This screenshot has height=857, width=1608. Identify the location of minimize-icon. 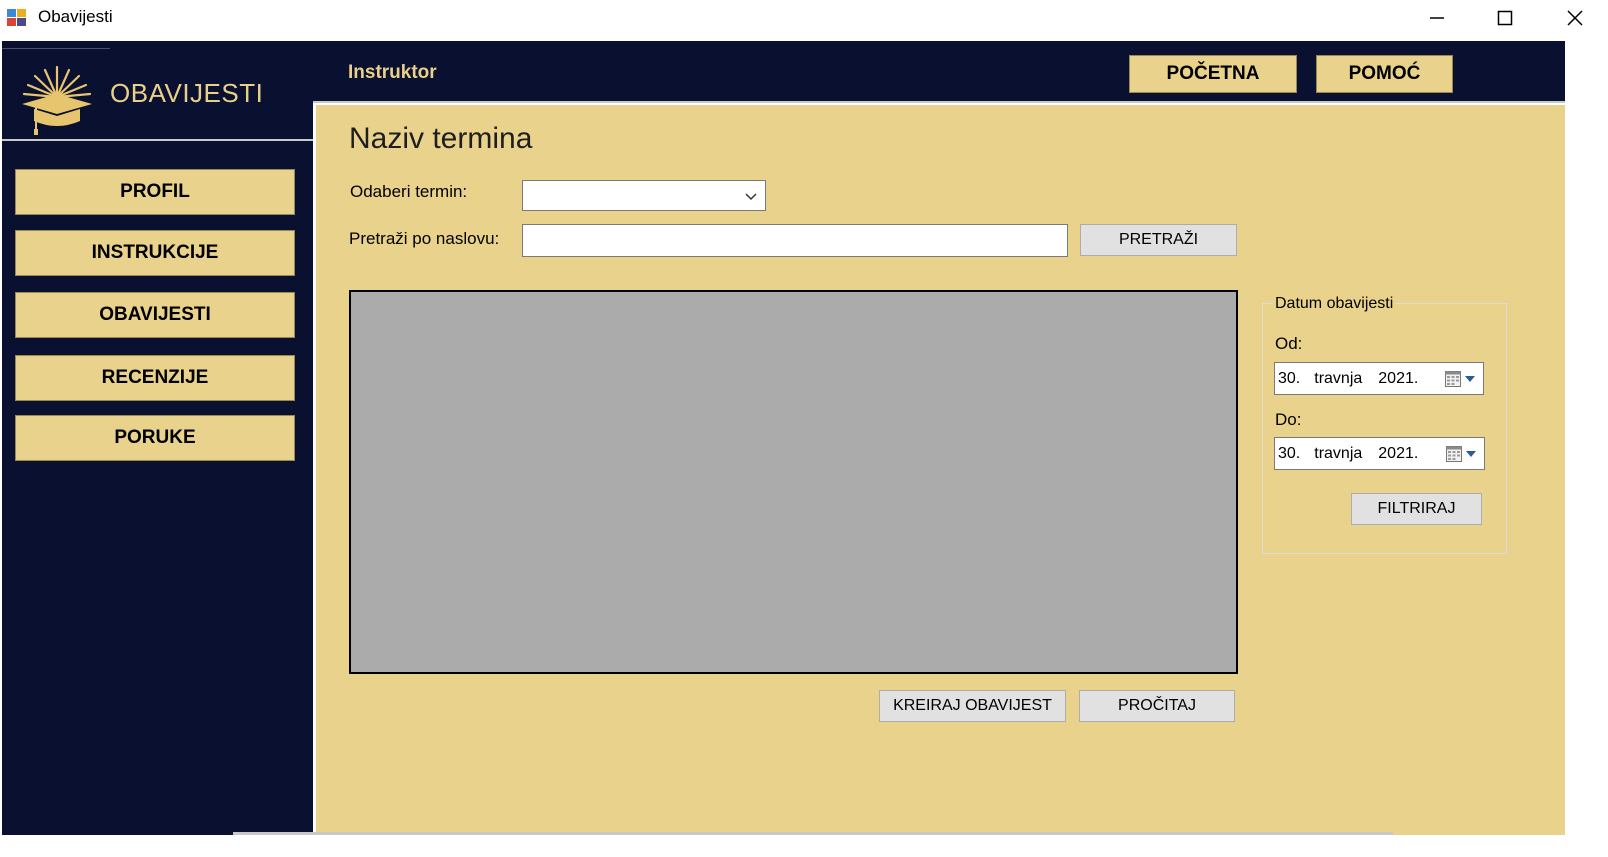
(1437, 18).